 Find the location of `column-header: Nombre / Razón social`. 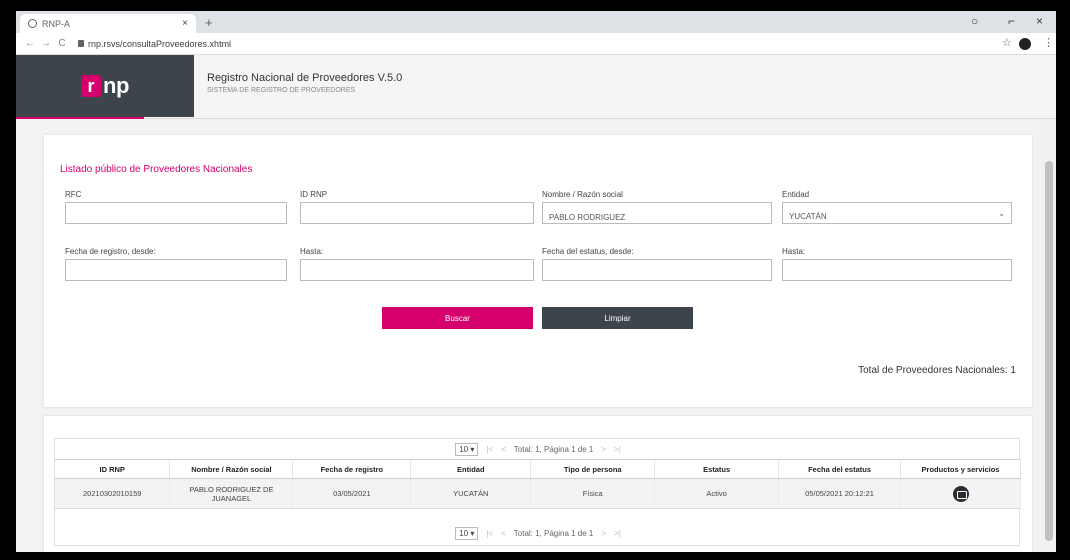

column-header: Nombre / Razón social is located at coordinates (231, 469).